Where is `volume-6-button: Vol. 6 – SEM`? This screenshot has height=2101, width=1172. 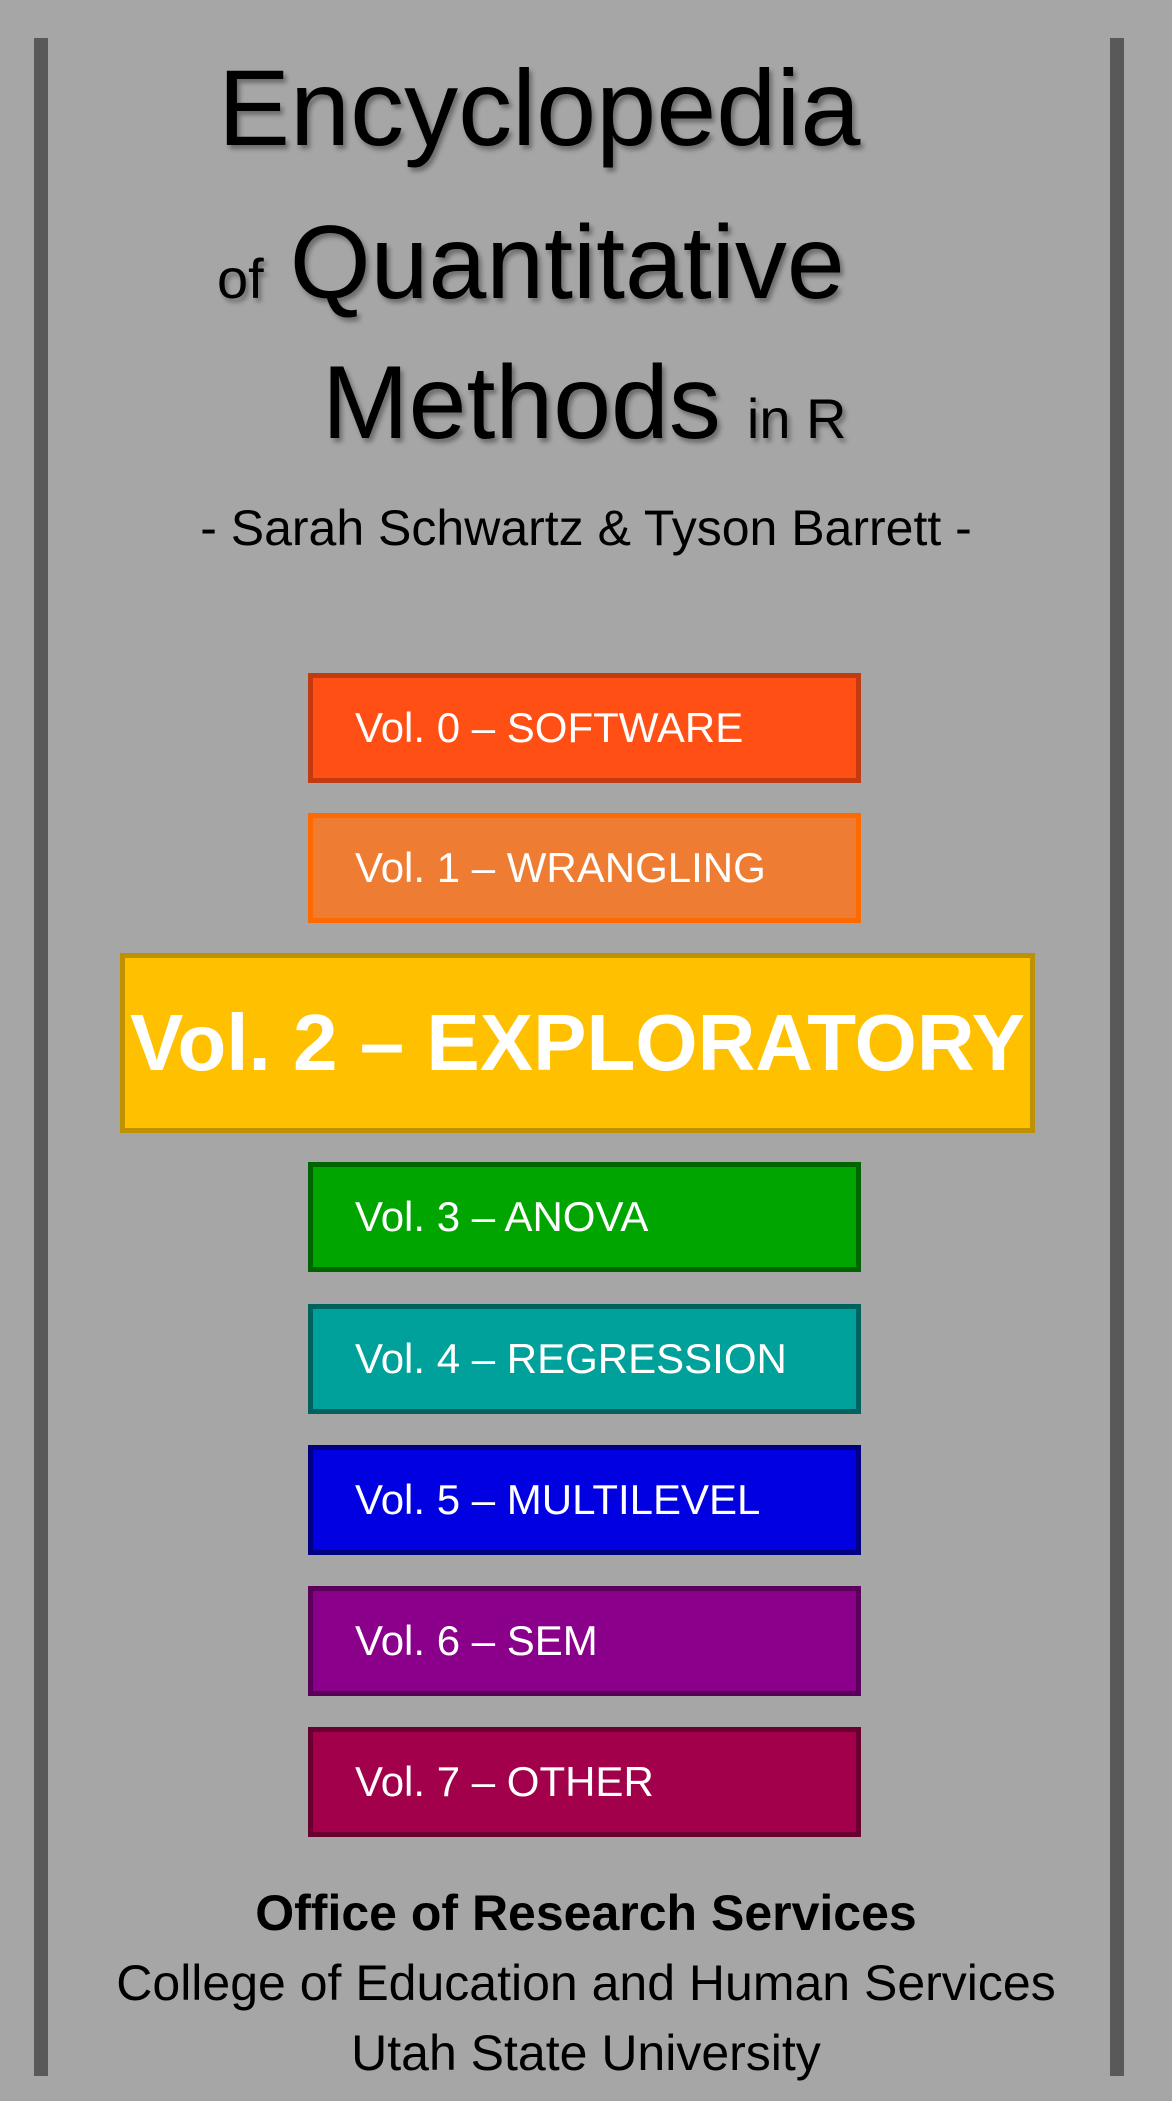 volume-6-button: Vol. 6 – SEM is located at coordinates (584, 1641).